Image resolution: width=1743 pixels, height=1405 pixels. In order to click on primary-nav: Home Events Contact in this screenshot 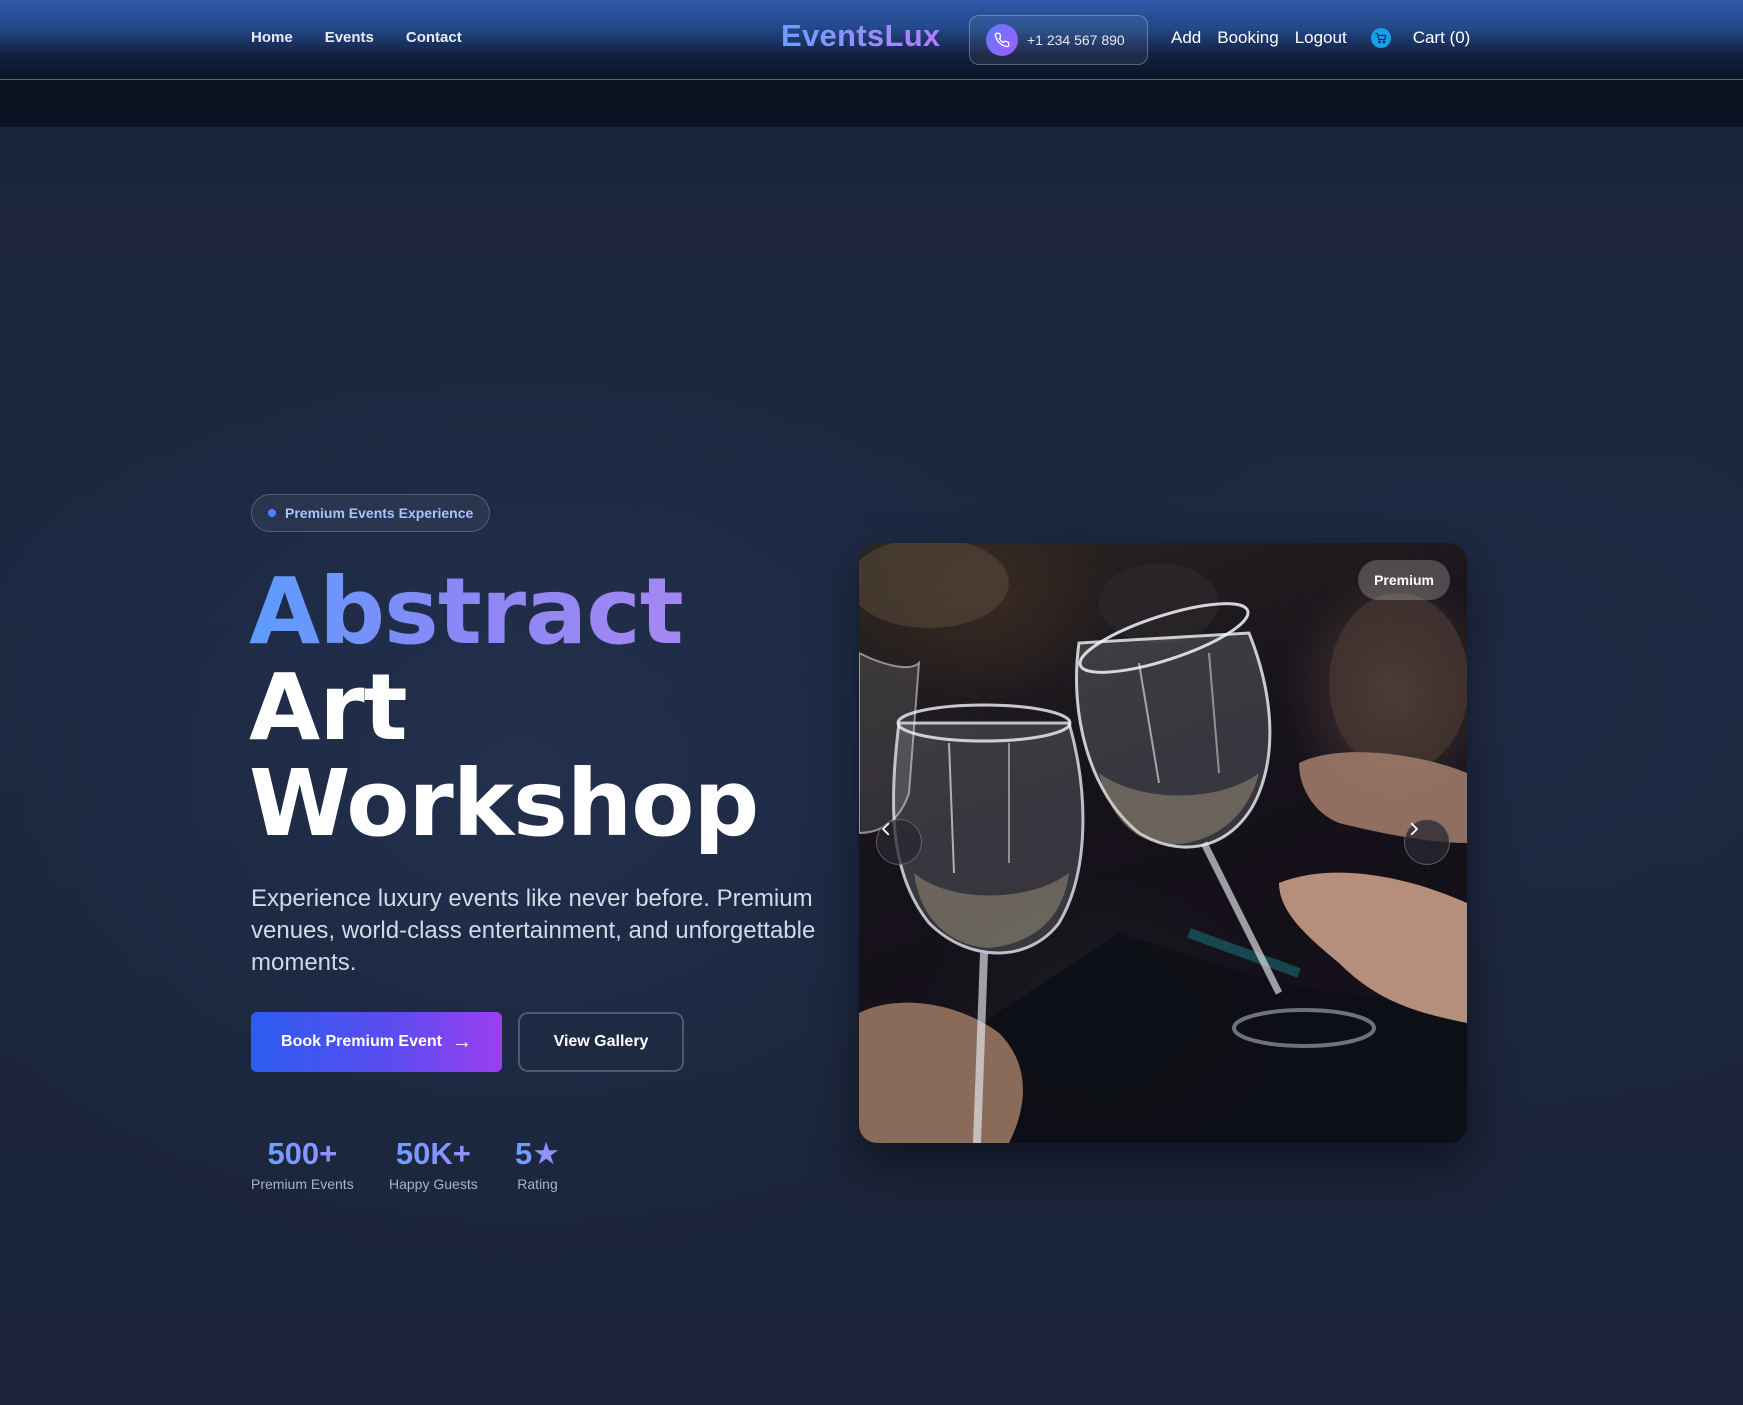, I will do `click(356, 37)`.